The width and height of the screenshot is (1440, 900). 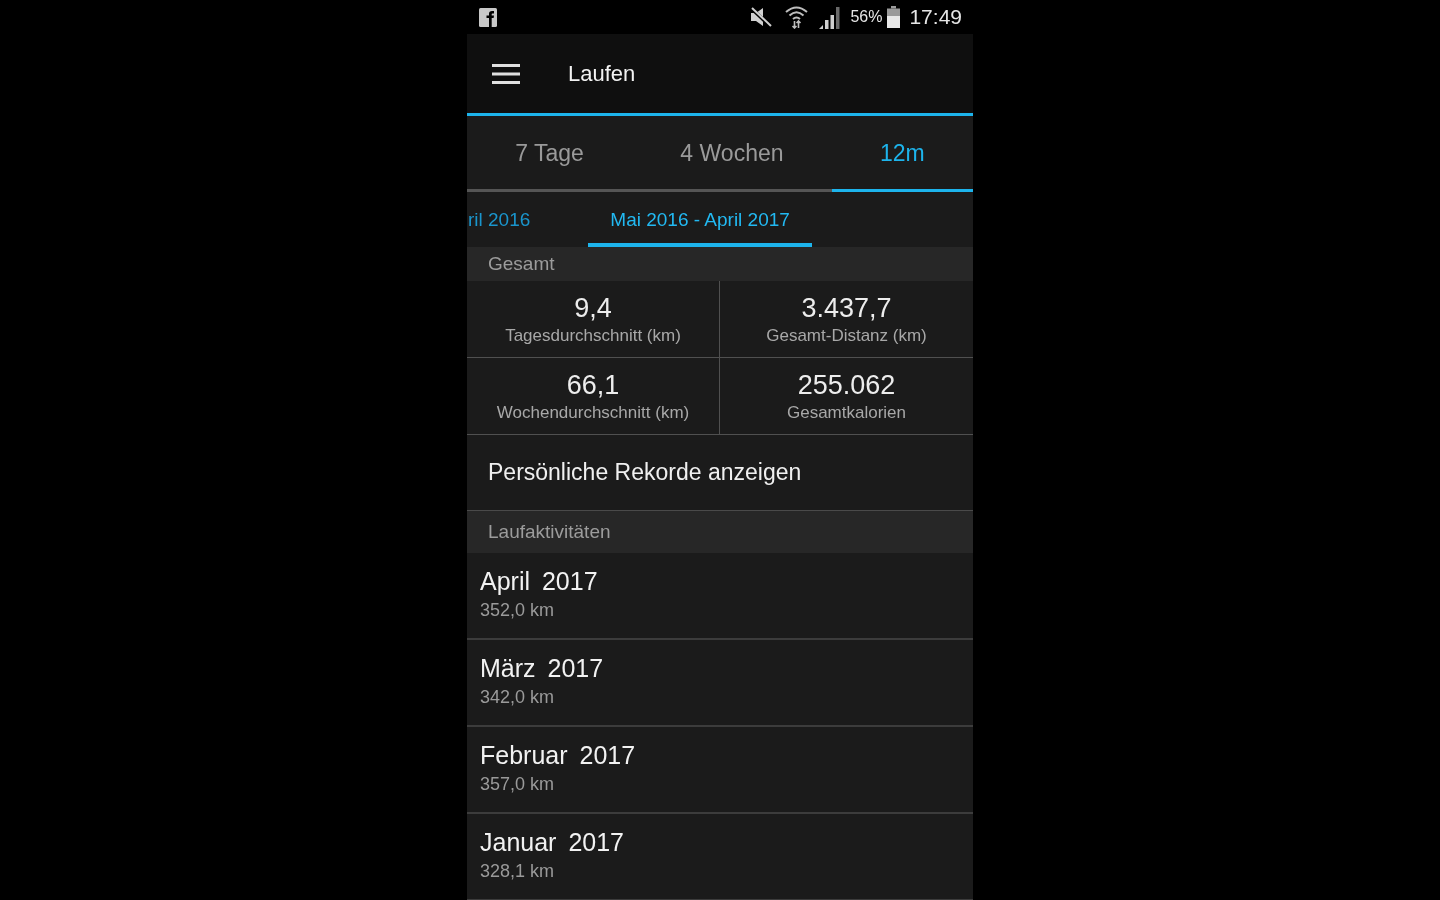 What do you see at coordinates (761, 17) in the screenshot?
I see `mute-icon` at bounding box center [761, 17].